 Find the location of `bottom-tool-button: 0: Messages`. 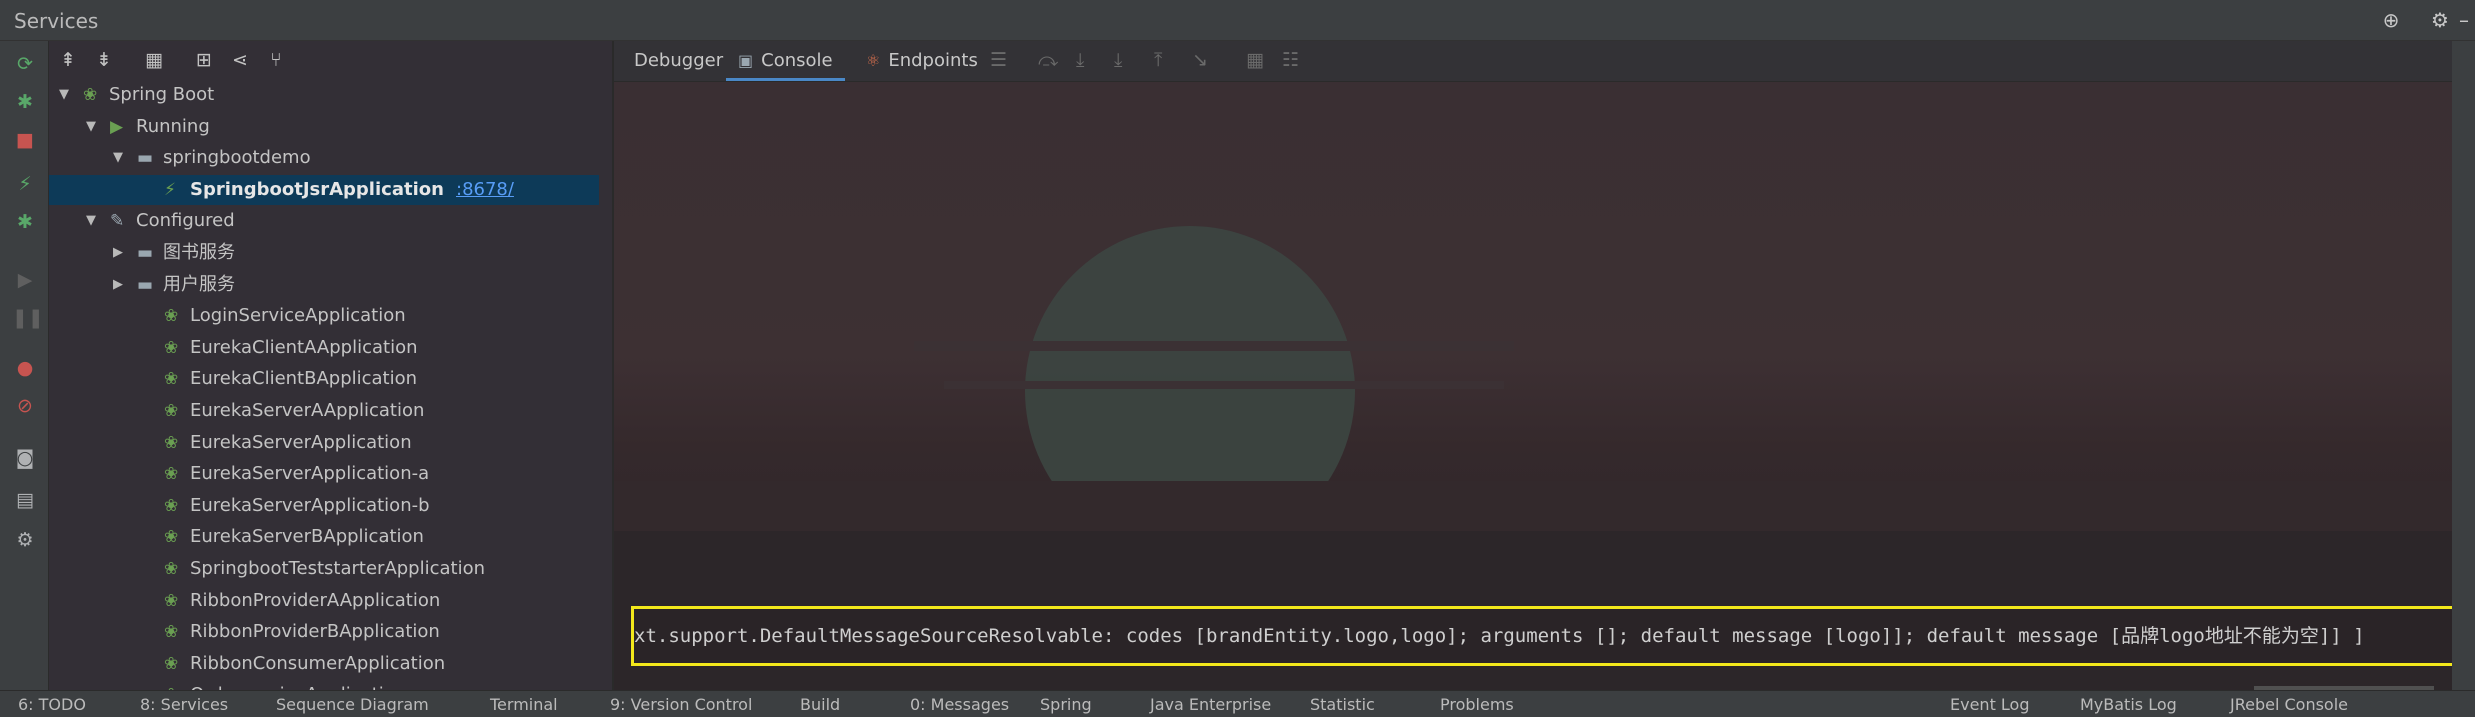

bottom-tool-button: 0: Messages is located at coordinates (959, 704).